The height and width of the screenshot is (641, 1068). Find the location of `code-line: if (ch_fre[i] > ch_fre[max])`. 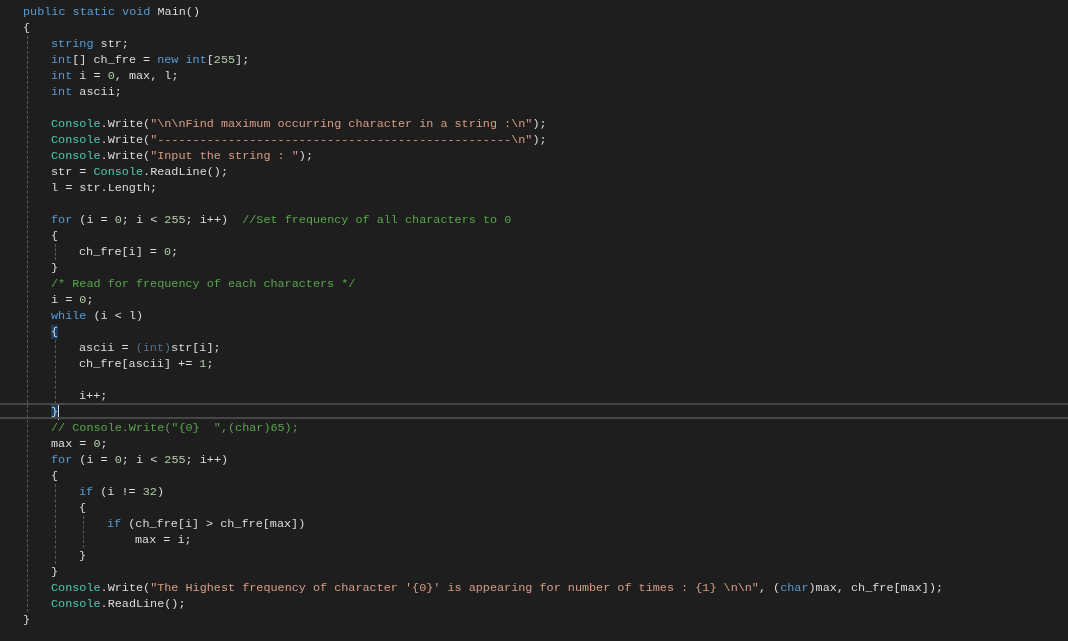

code-line: if (ch_fre[i] > ch_fre[max]) is located at coordinates (206, 524).